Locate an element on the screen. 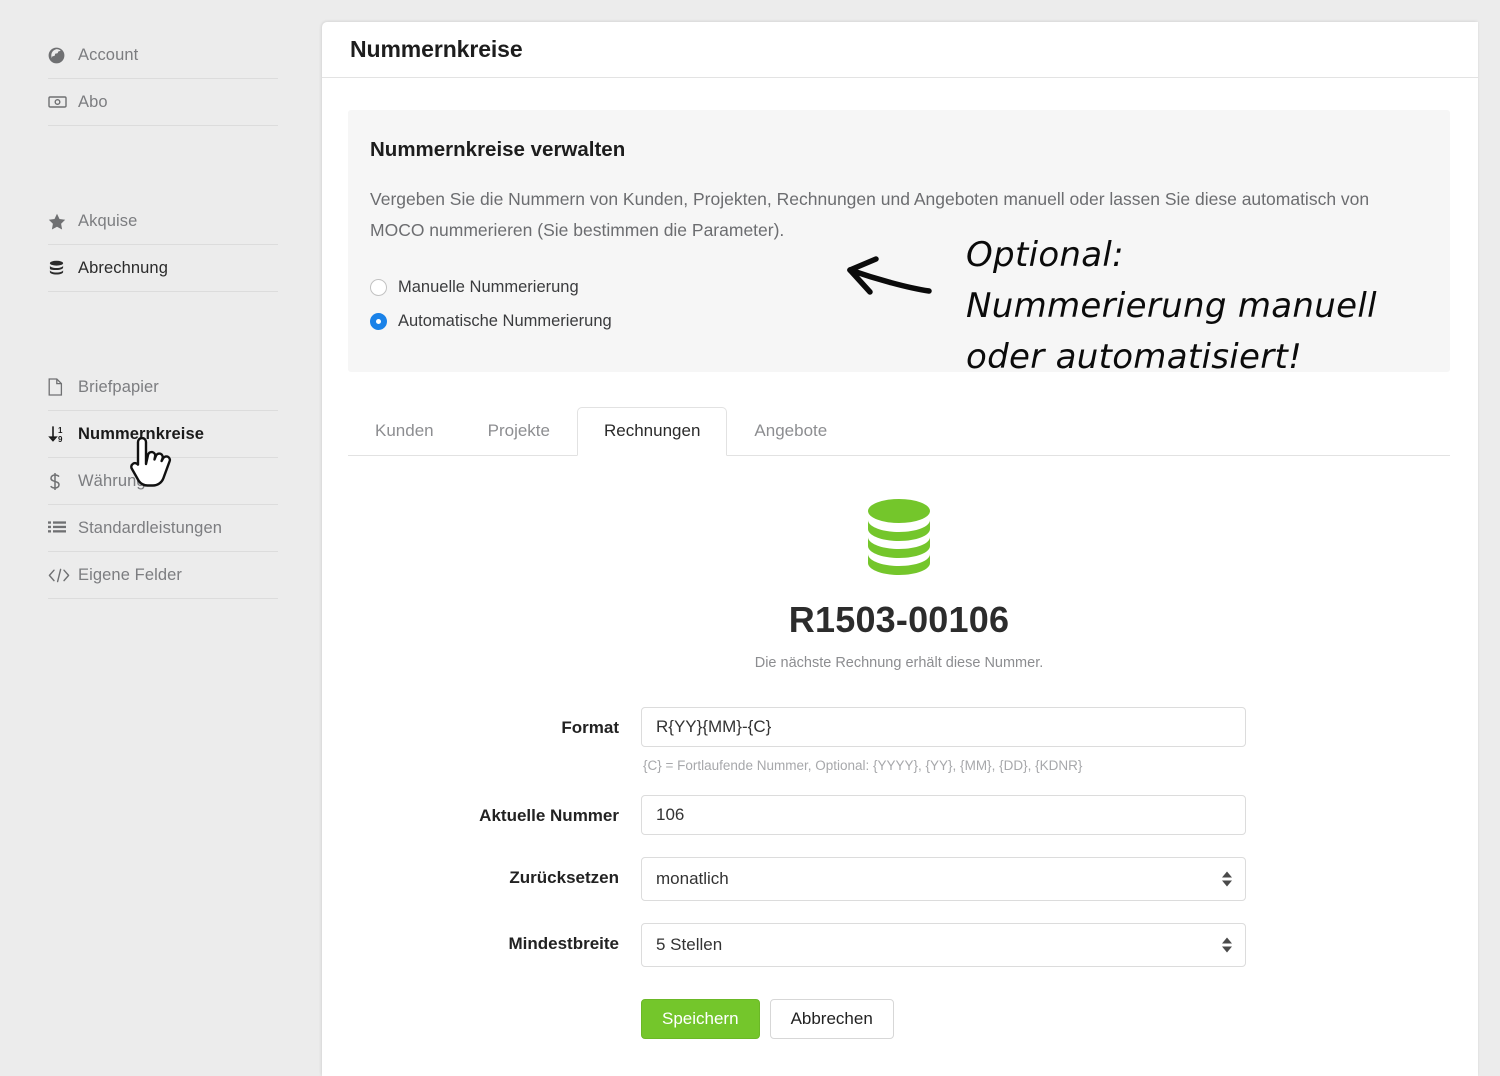 The width and height of the screenshot is (1500, 1076). sidebar-item-akquise: Akquise is located at coordinates (163, 221).